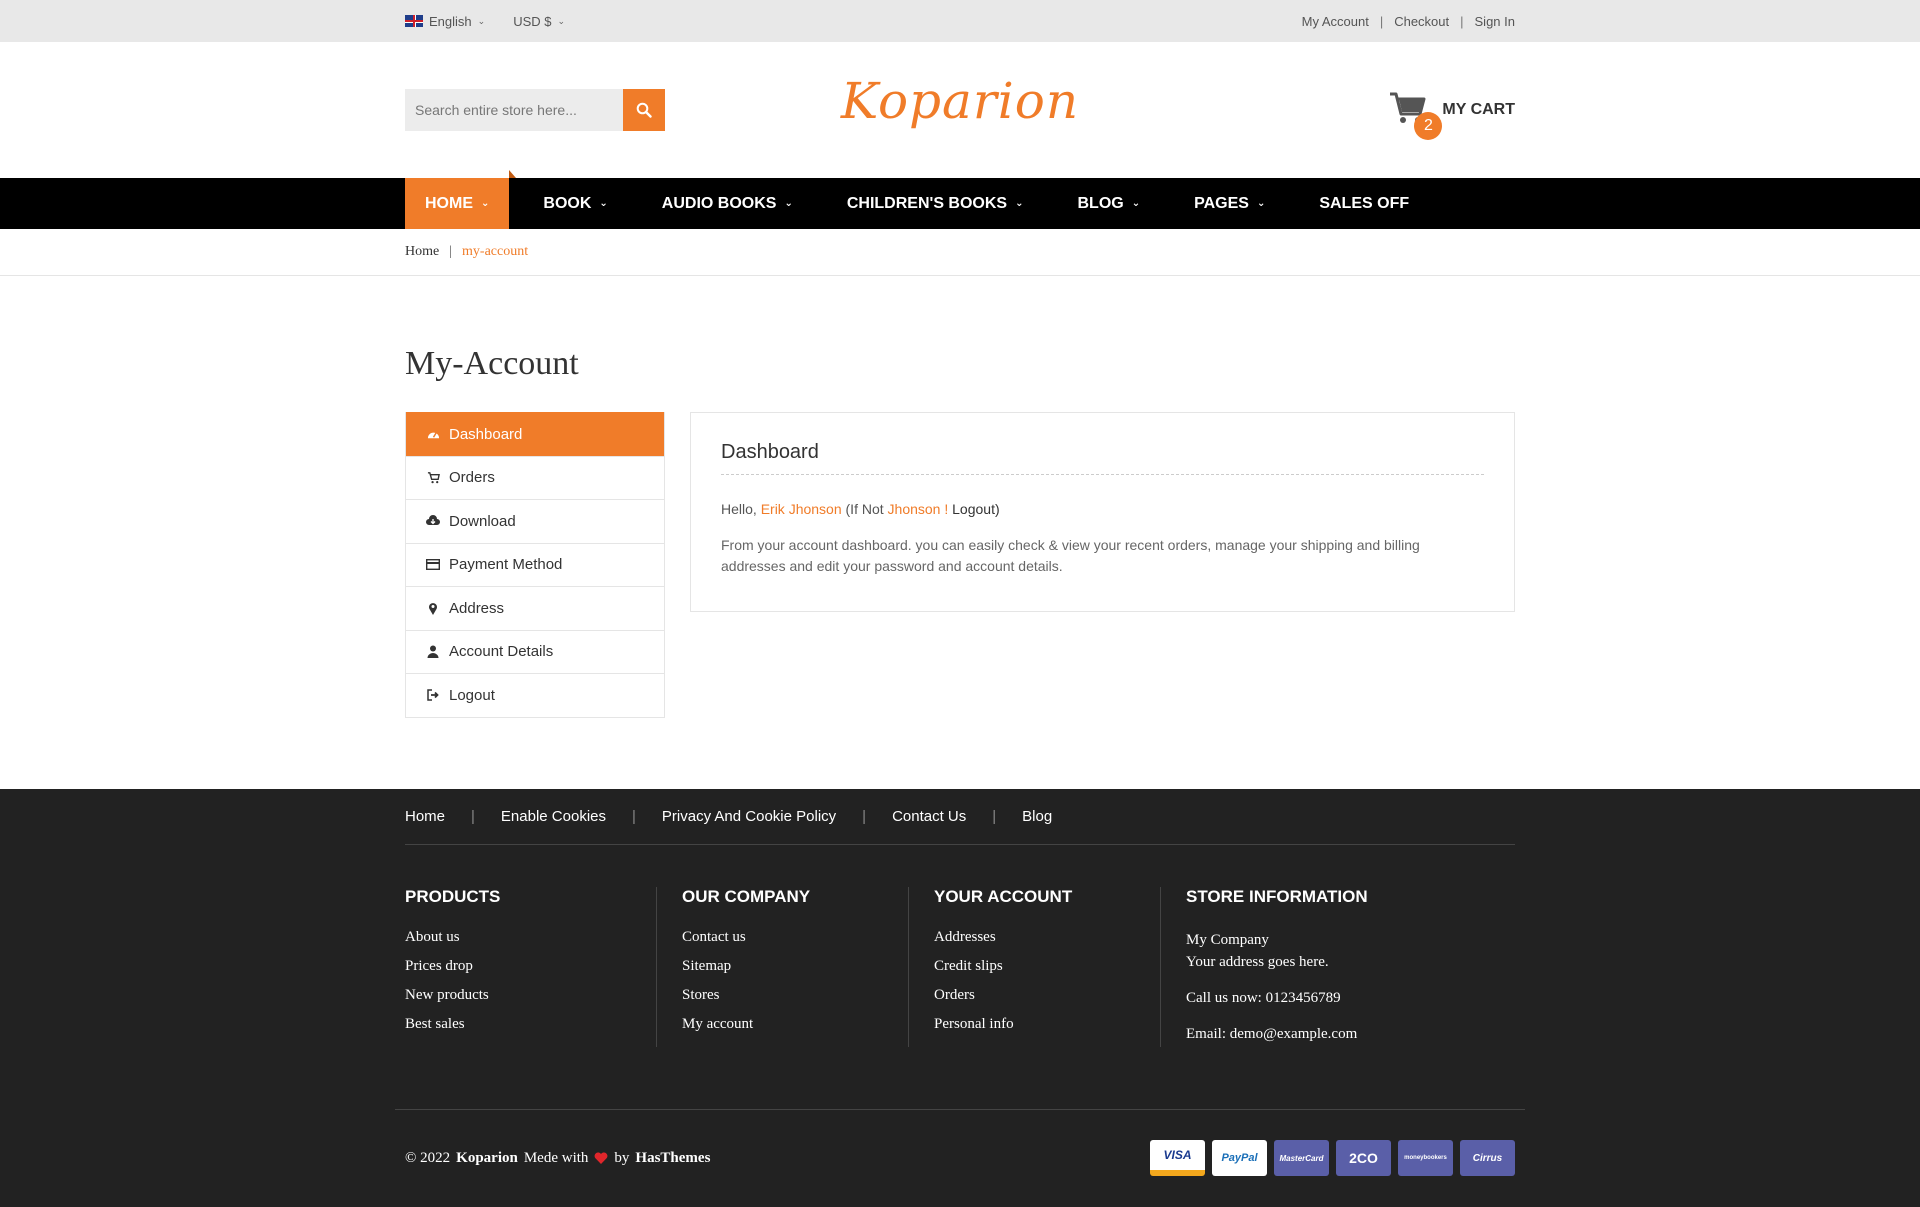 This screenshot has height=1207, width=1920. What do you see at coordinates (1037, 816) in the screenshot?
I see `footer-link-blog: Blog` at bounding box center [1037, 816].